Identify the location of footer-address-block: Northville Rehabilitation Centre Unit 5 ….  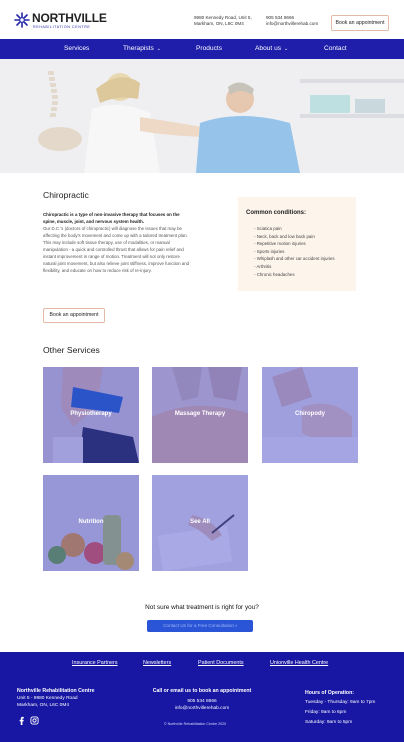
(56, 698).